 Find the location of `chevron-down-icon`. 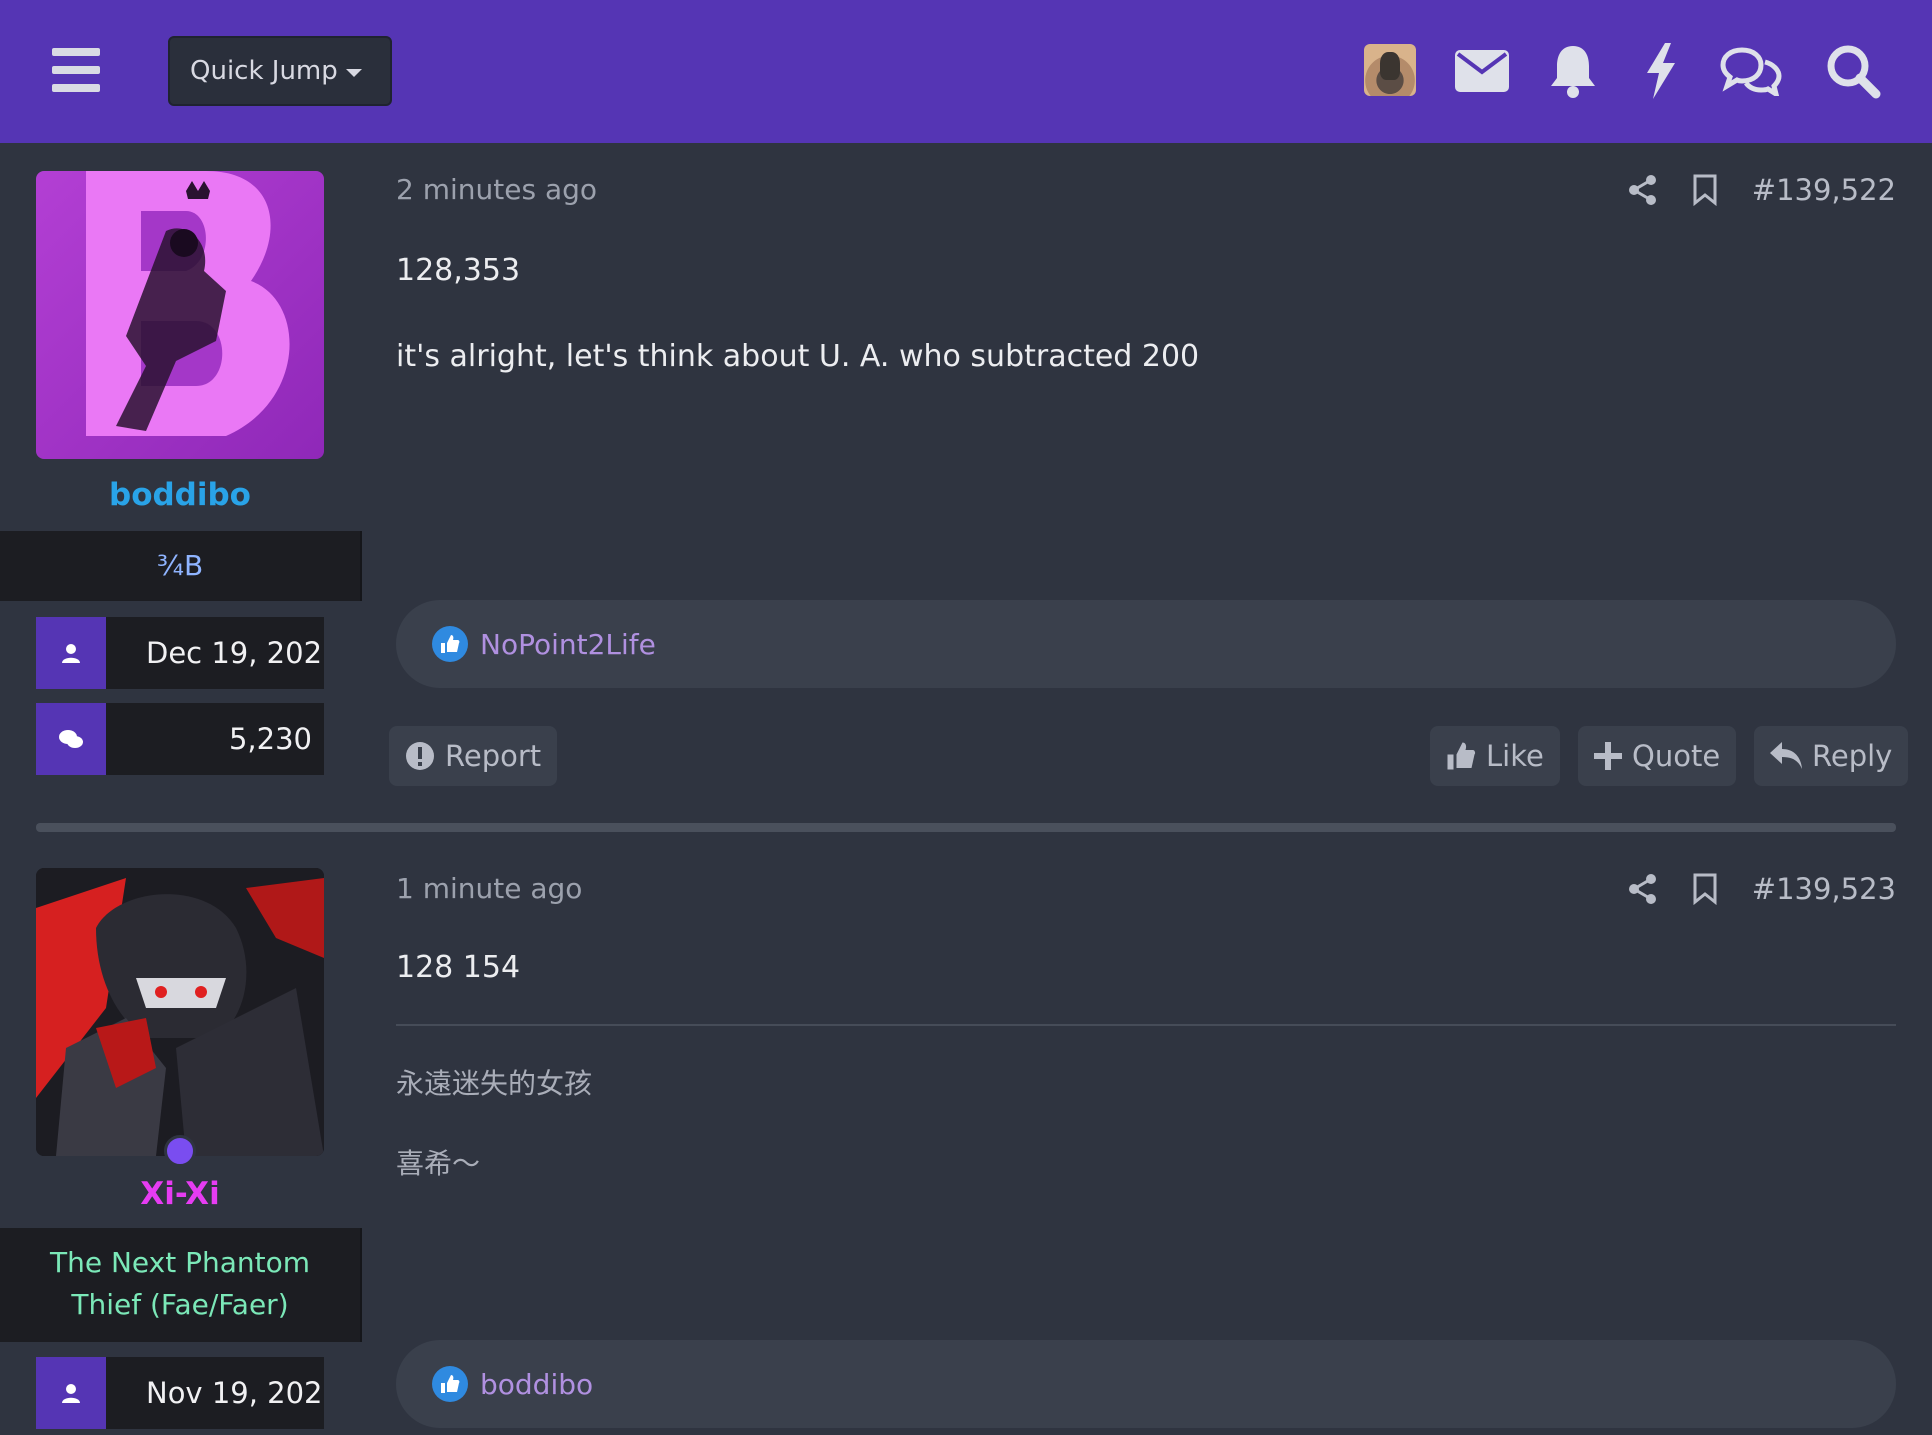

chevron-down-icon is located at coordinates (354, 73).